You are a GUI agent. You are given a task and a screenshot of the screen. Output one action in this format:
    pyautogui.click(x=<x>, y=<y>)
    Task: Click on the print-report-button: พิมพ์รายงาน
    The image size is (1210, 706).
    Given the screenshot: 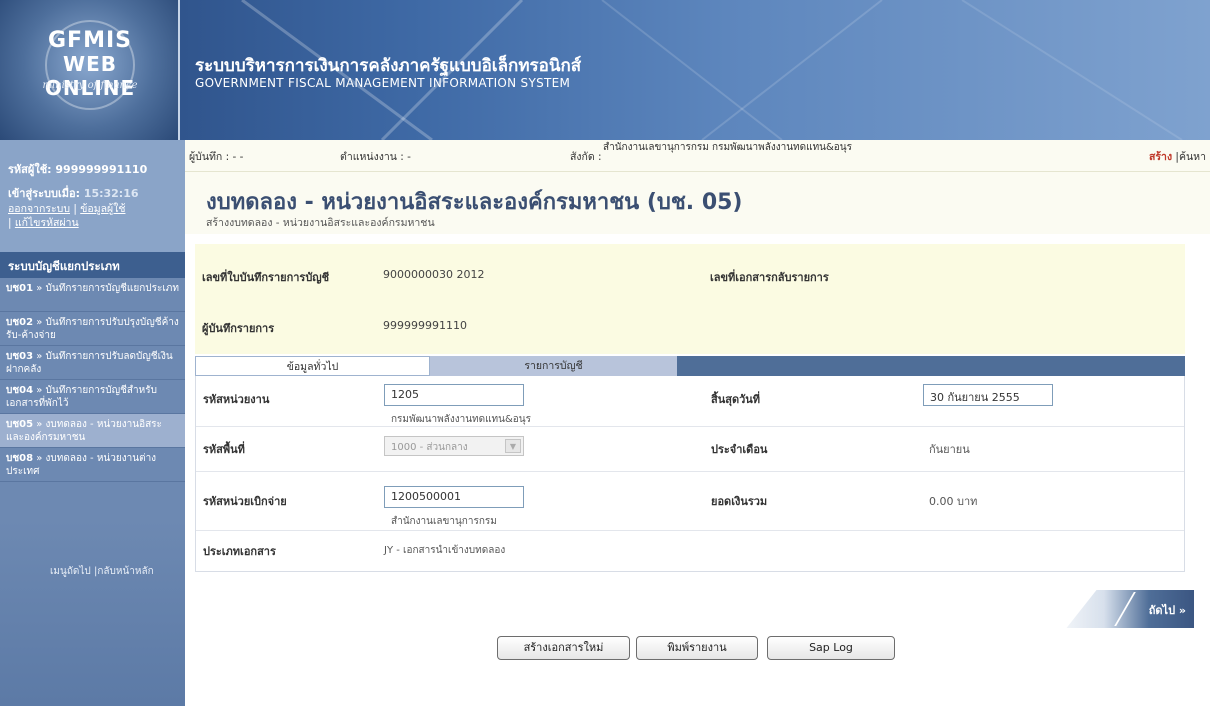 What is the action you would take?
    pyautogui.click(x=697, y=648)
    